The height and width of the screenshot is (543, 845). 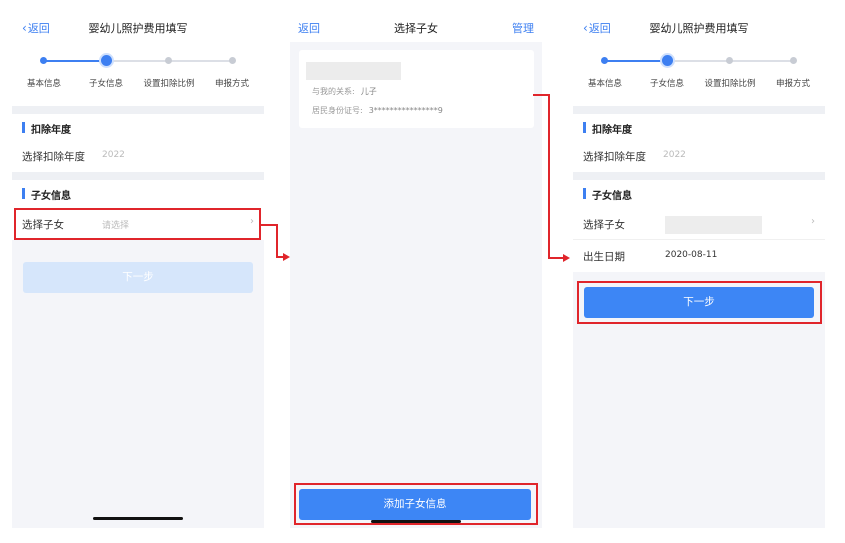 What do you see at coordinates (699, 302) in the screenshot?
I see `highlight-next-button` at bounding box center [699, 302].